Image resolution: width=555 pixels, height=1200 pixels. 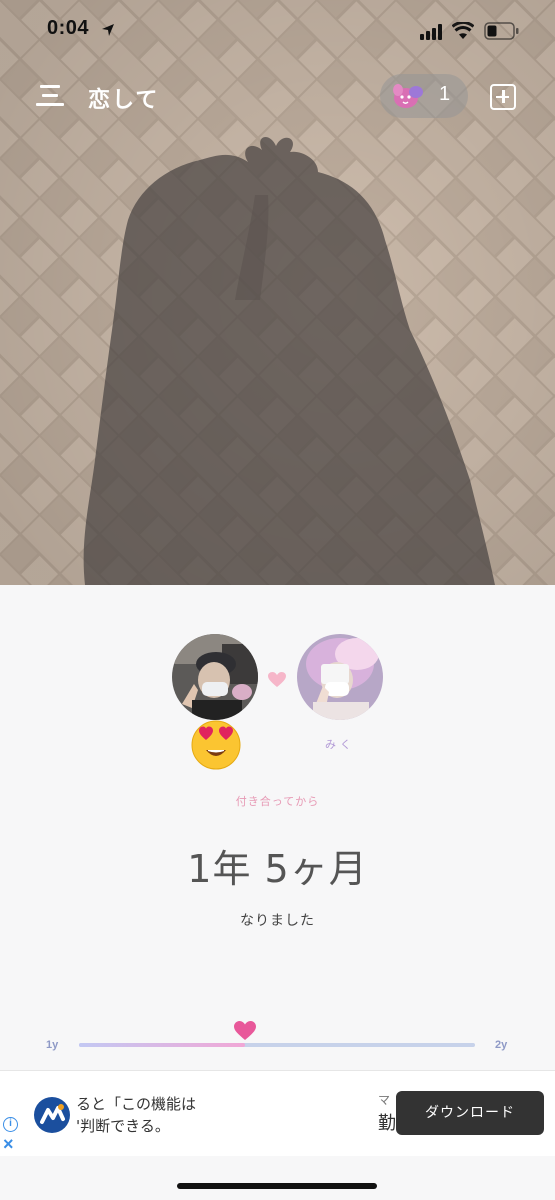 I want to click on ad-close-icon: ×, so click(x=8, y=1144).